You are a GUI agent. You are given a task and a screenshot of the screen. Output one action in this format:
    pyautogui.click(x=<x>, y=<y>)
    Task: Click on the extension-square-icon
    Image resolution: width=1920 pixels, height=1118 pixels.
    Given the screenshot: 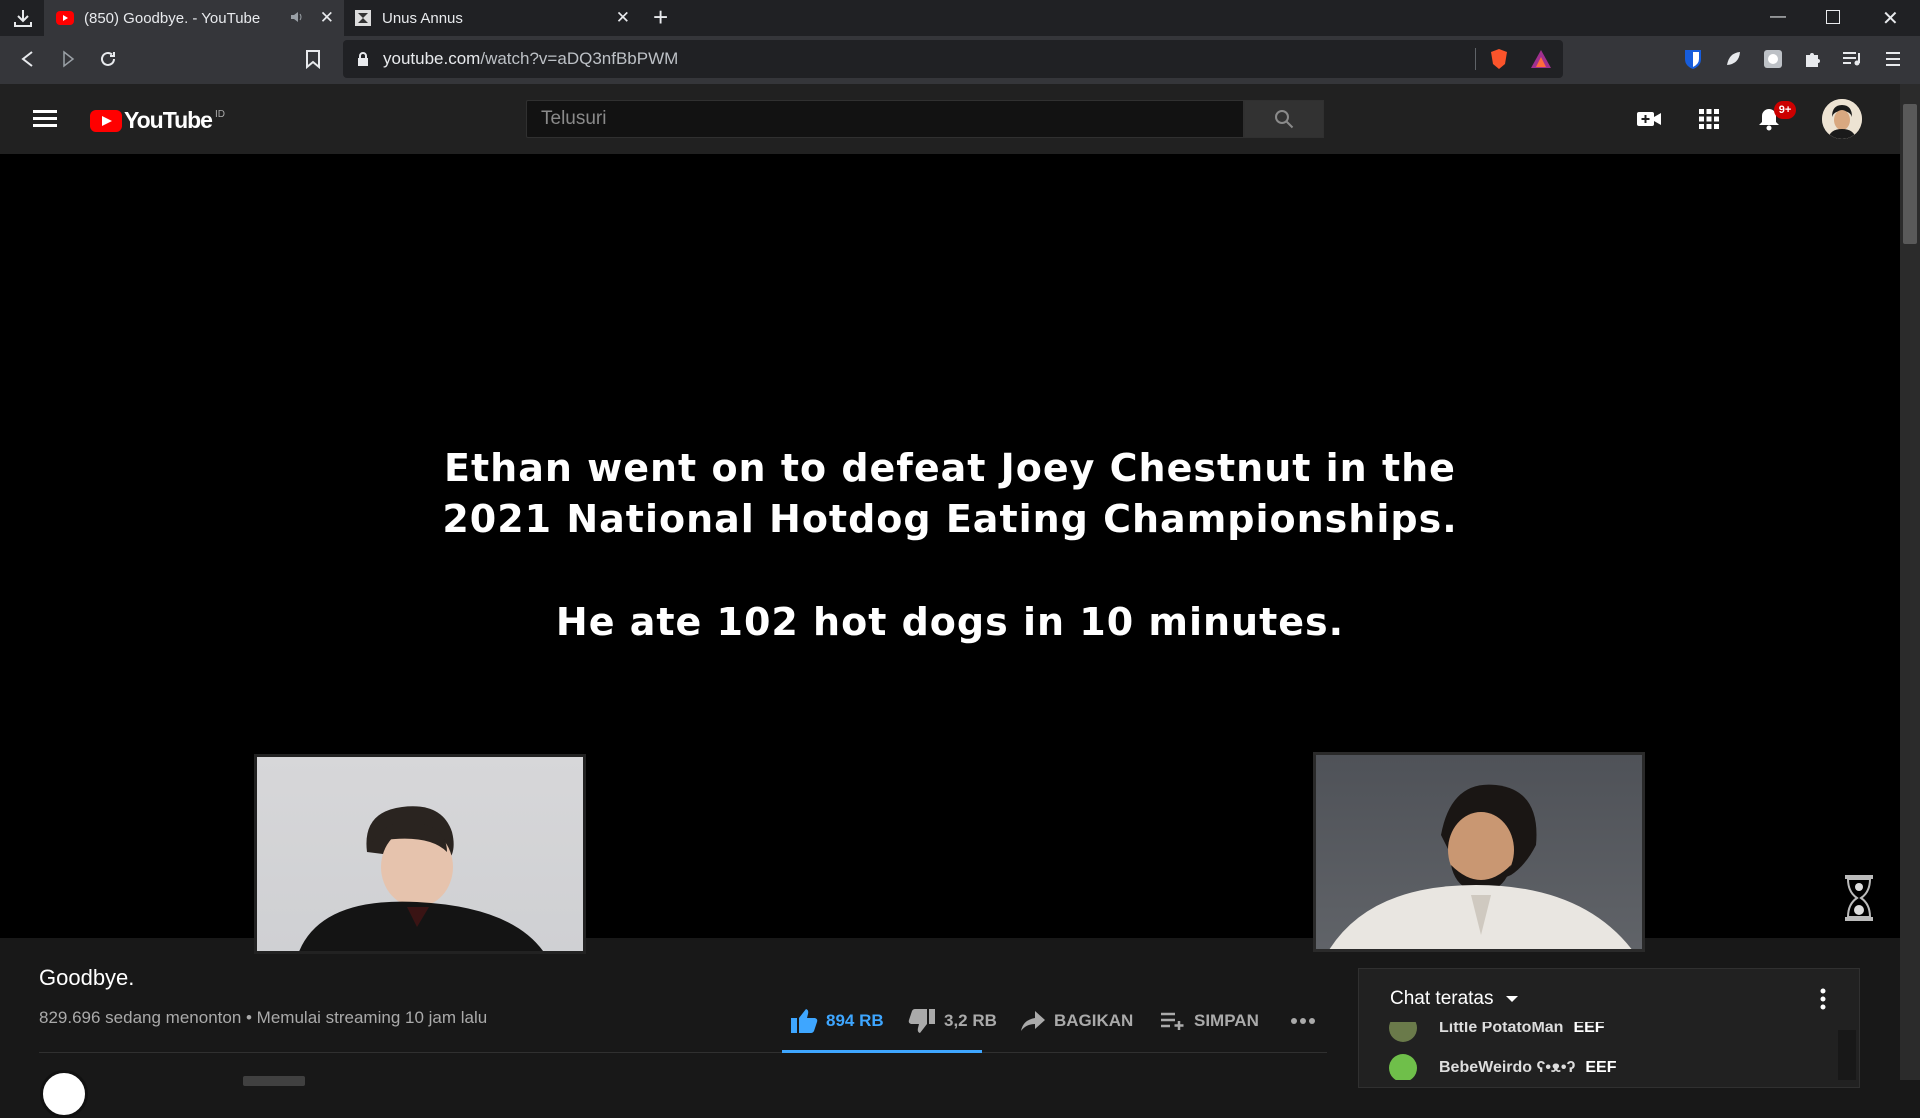 What is the action you would take?
    pyautogui.click(x=1773, y=59)
    